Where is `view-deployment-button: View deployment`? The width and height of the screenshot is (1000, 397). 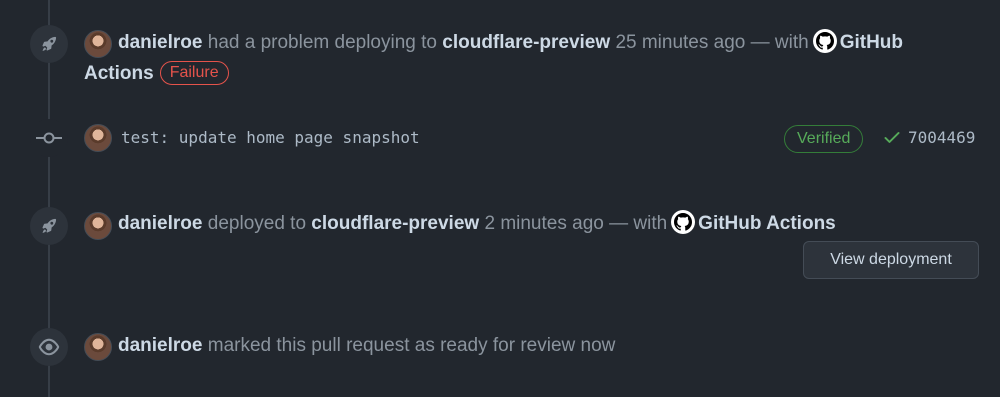 view-deployment-button: View deployment is located at coordinates (891, 260).